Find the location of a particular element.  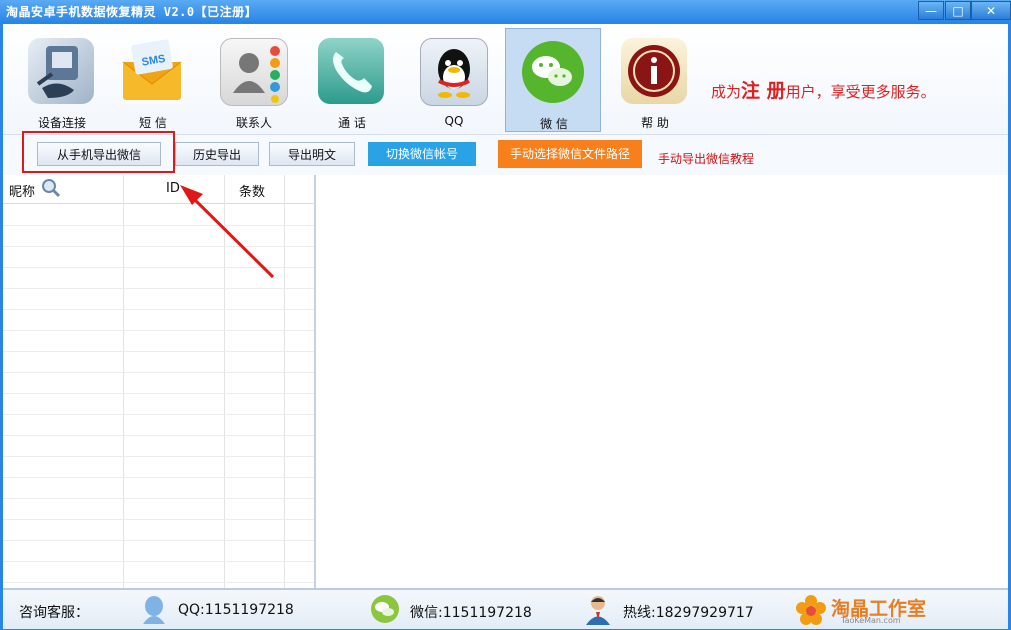

brand-logo-icon is located at coordinates (810, 609).